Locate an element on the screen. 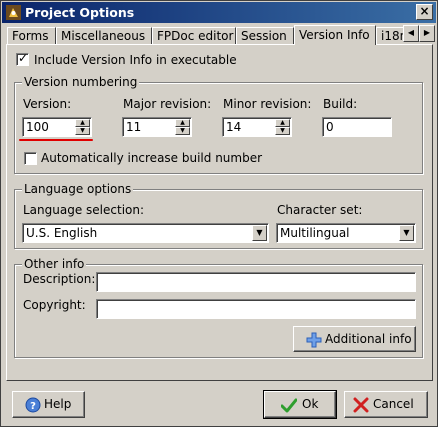 This screenshot has width=438, height=427. other-info-title: Other info is located at coordinates (54, 264).